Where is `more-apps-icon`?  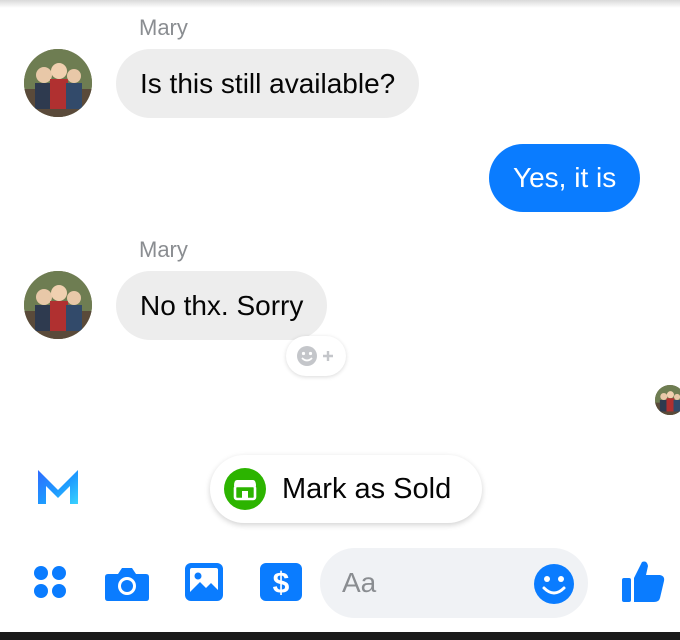
more-apps-icon is located at coordinates (50, 582).